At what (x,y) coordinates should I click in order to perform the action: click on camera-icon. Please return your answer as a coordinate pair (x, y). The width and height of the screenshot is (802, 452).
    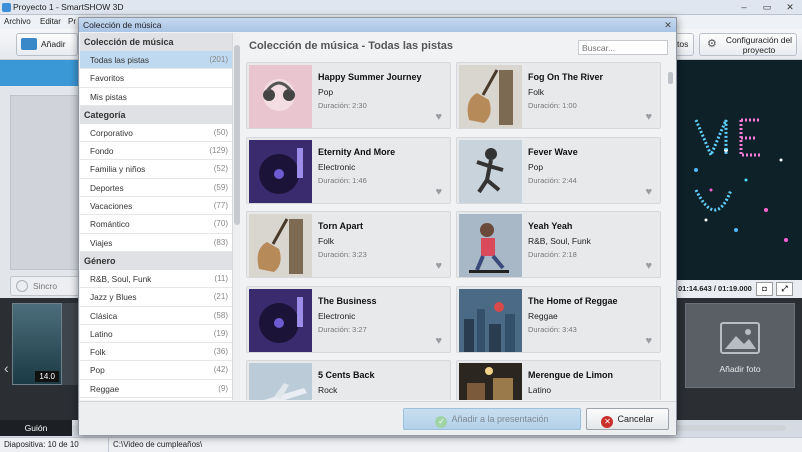
    Looking at the image, I should click on (29, 44).